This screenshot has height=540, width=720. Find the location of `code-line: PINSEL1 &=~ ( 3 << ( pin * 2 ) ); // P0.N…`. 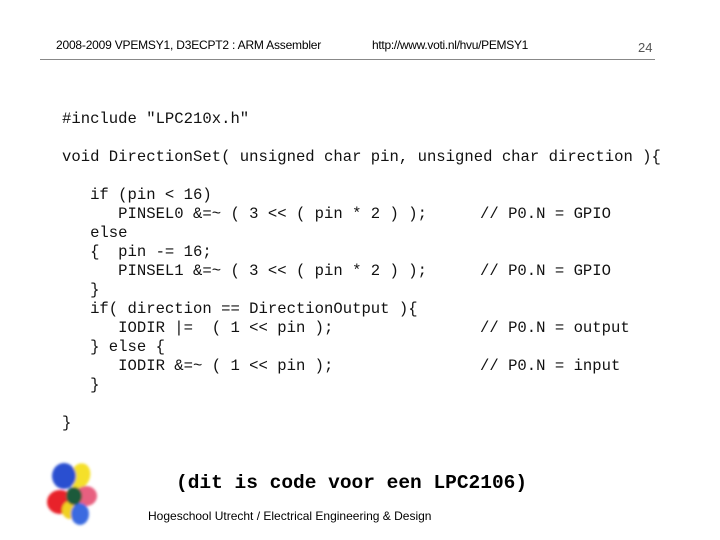

code-line: PINSEL1 &=~ ( 3 << ( pin * 2 ) ); // P0.N… is located at coordinates (361, 271).